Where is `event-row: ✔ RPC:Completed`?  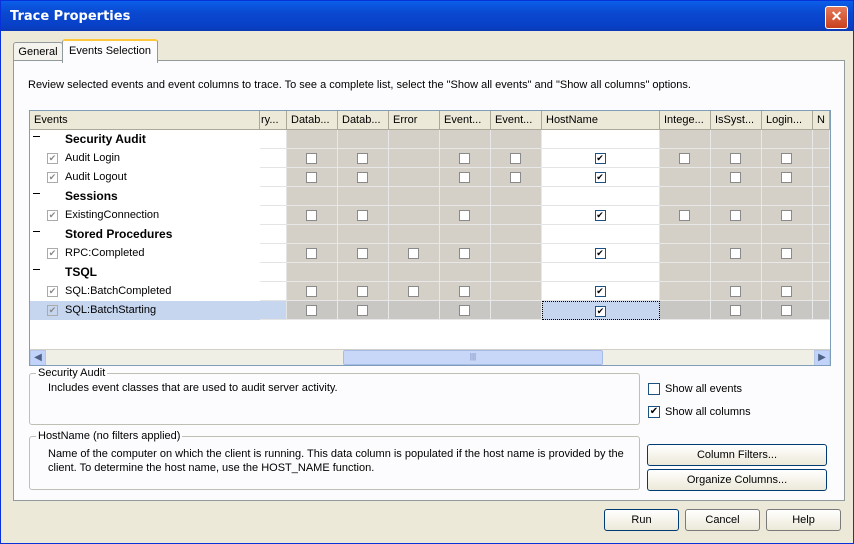 event-row: ✔ RPC:Completed is located at coordinates (430, 253).